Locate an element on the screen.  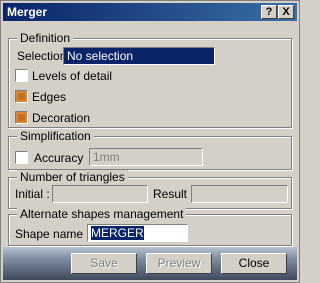
shape-name-value: MERGER is located at coordinates (117, 233).